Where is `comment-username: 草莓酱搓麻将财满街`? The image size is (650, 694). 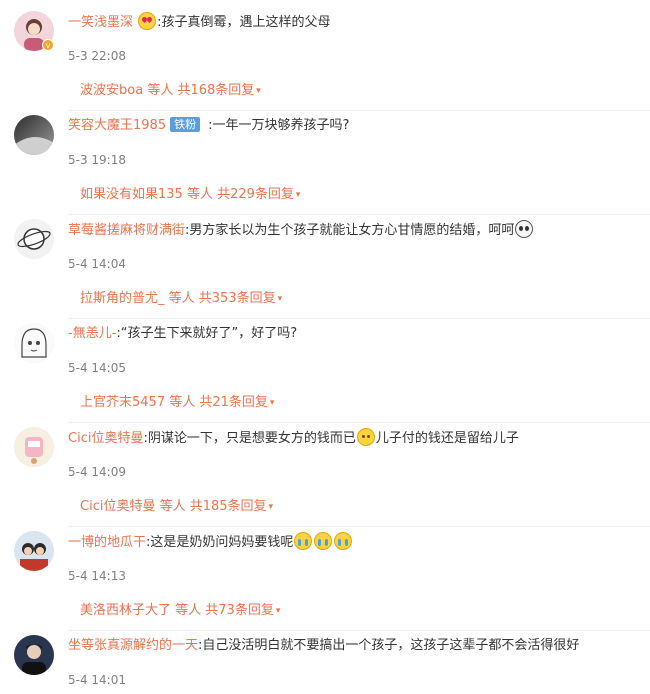
comment-username: 草莓酱搓麻将财满街 is located at coordinates (126, 230).